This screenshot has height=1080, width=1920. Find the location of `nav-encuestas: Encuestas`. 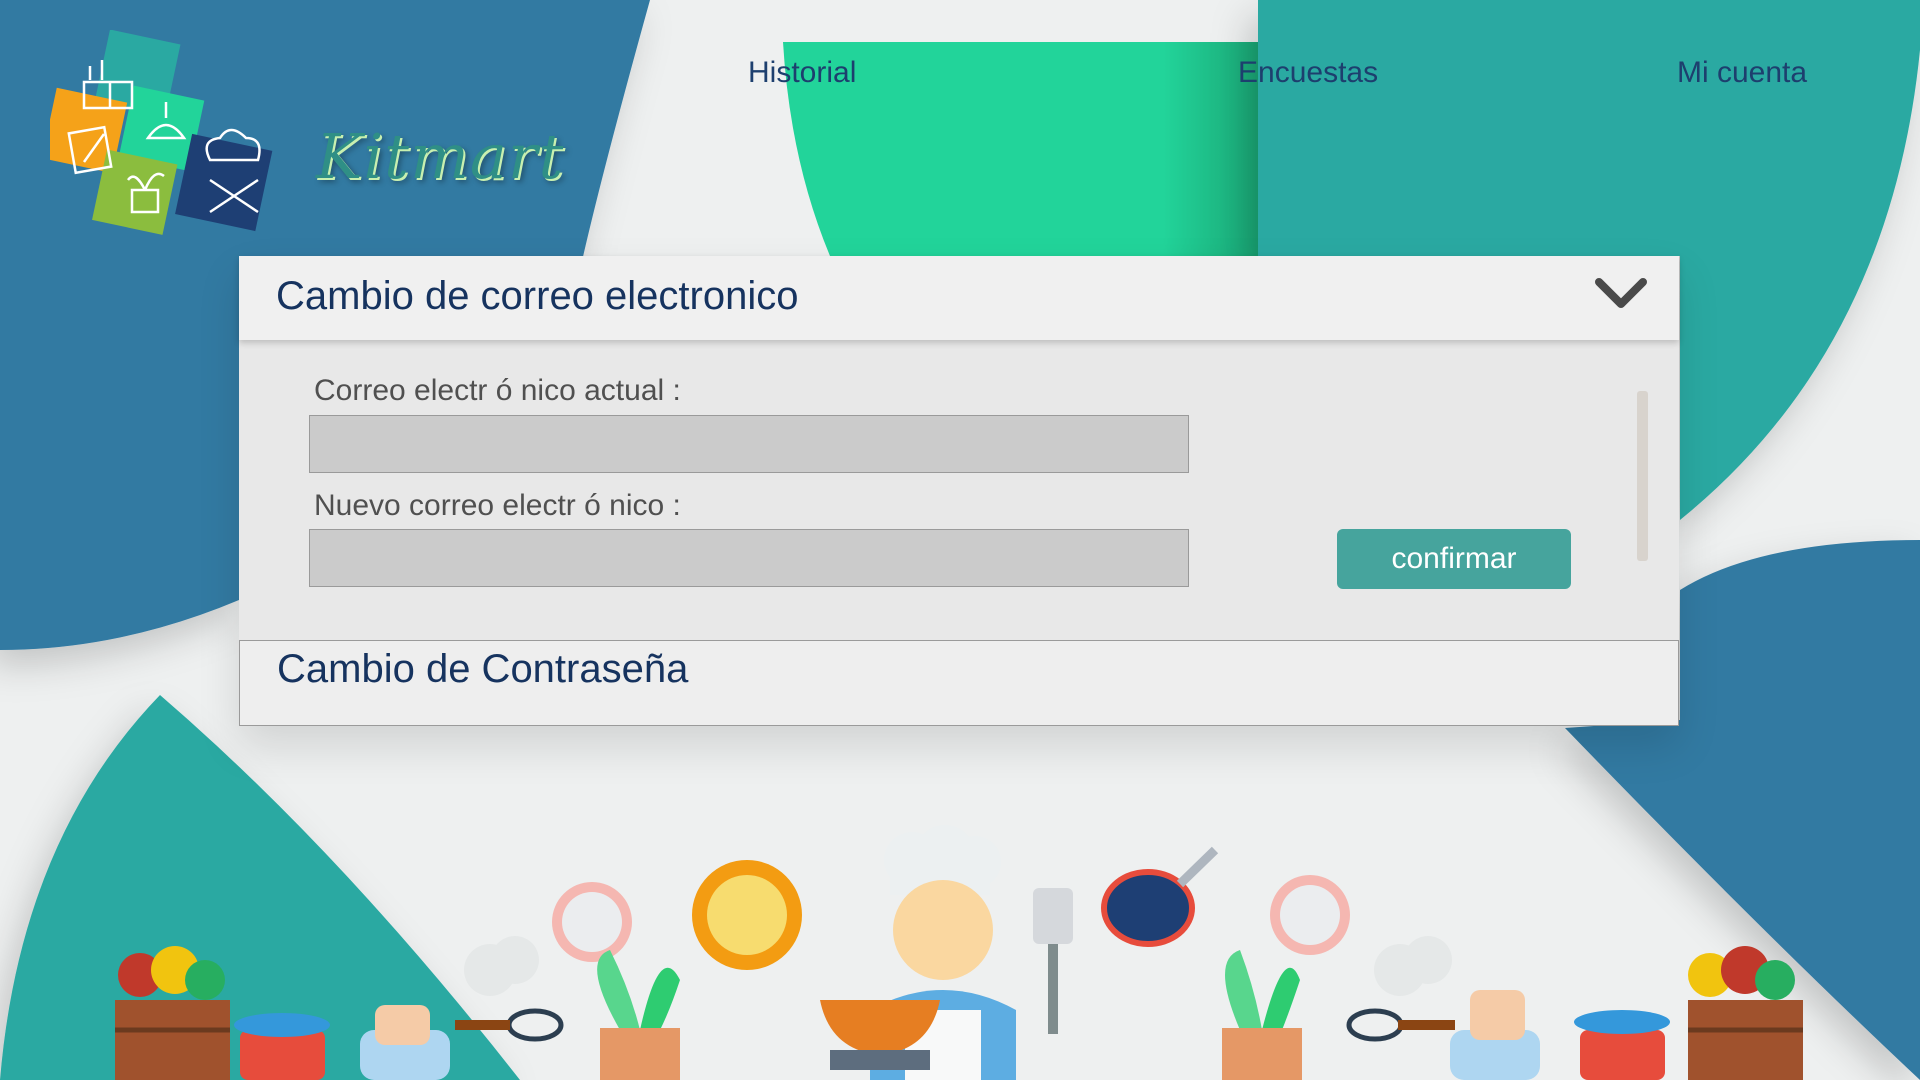

nav-encuestas: Encuestas is located at coordinates (1308, 73).